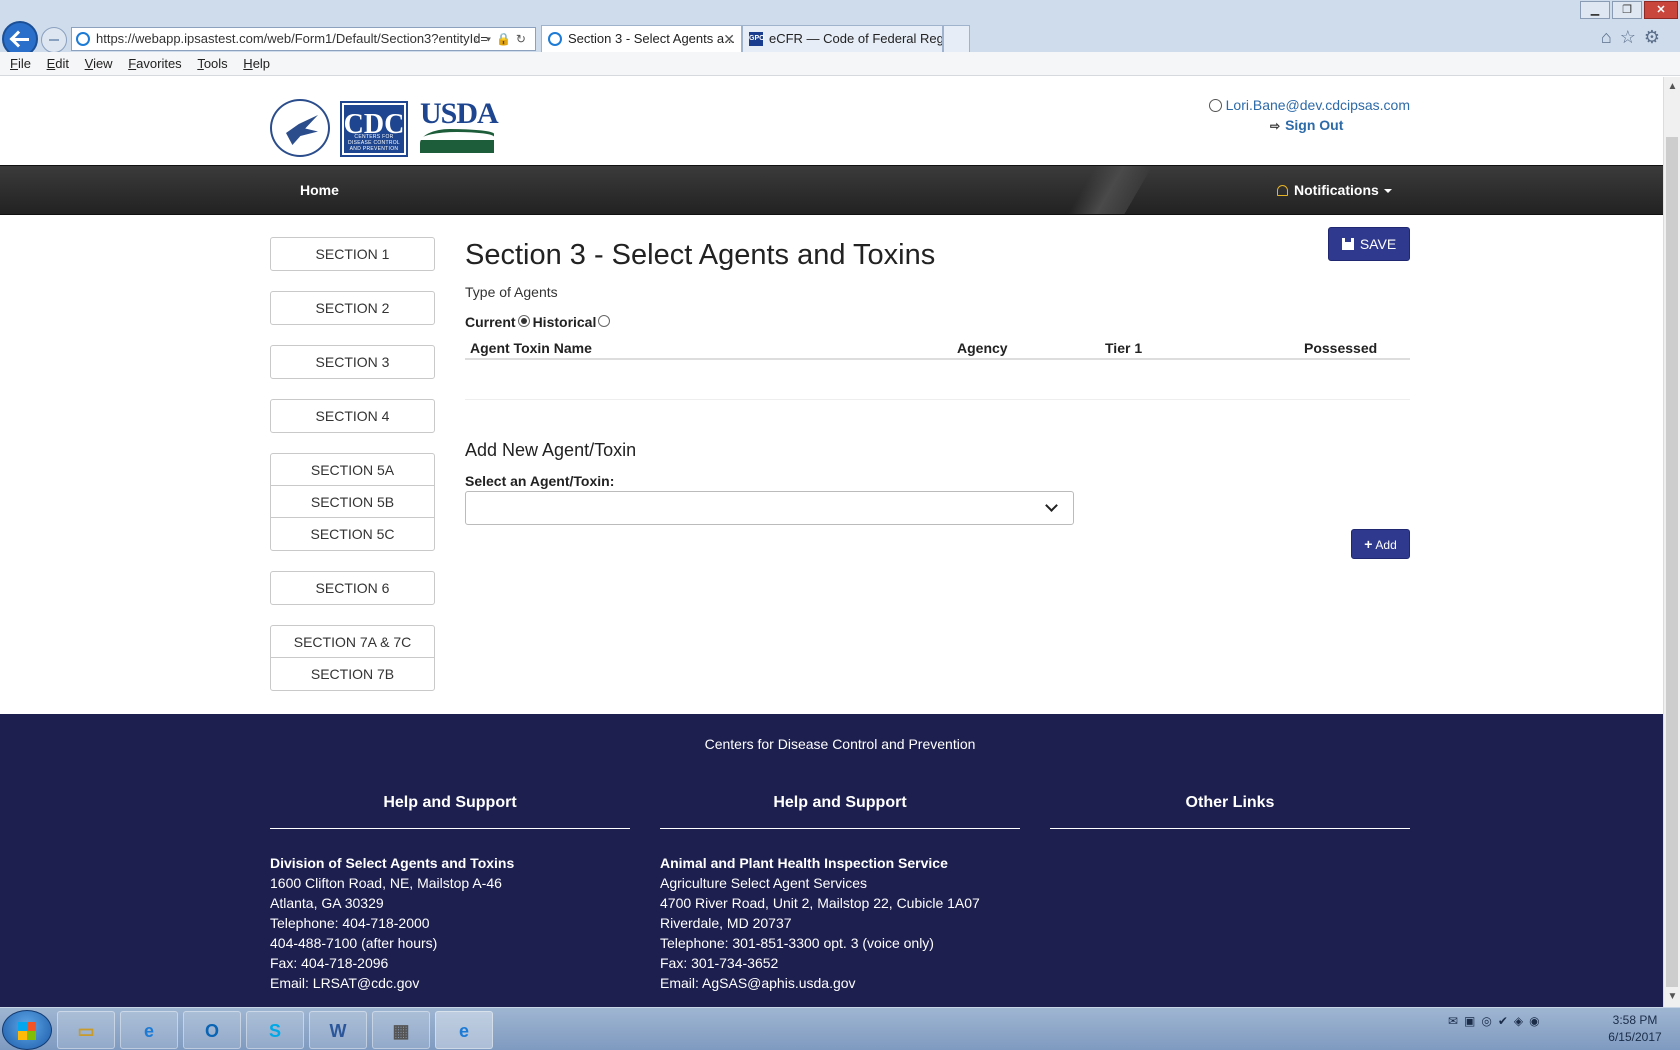 This screenshot has width=1680, height=1050. I want to click on radio-current, so click(523, 321).